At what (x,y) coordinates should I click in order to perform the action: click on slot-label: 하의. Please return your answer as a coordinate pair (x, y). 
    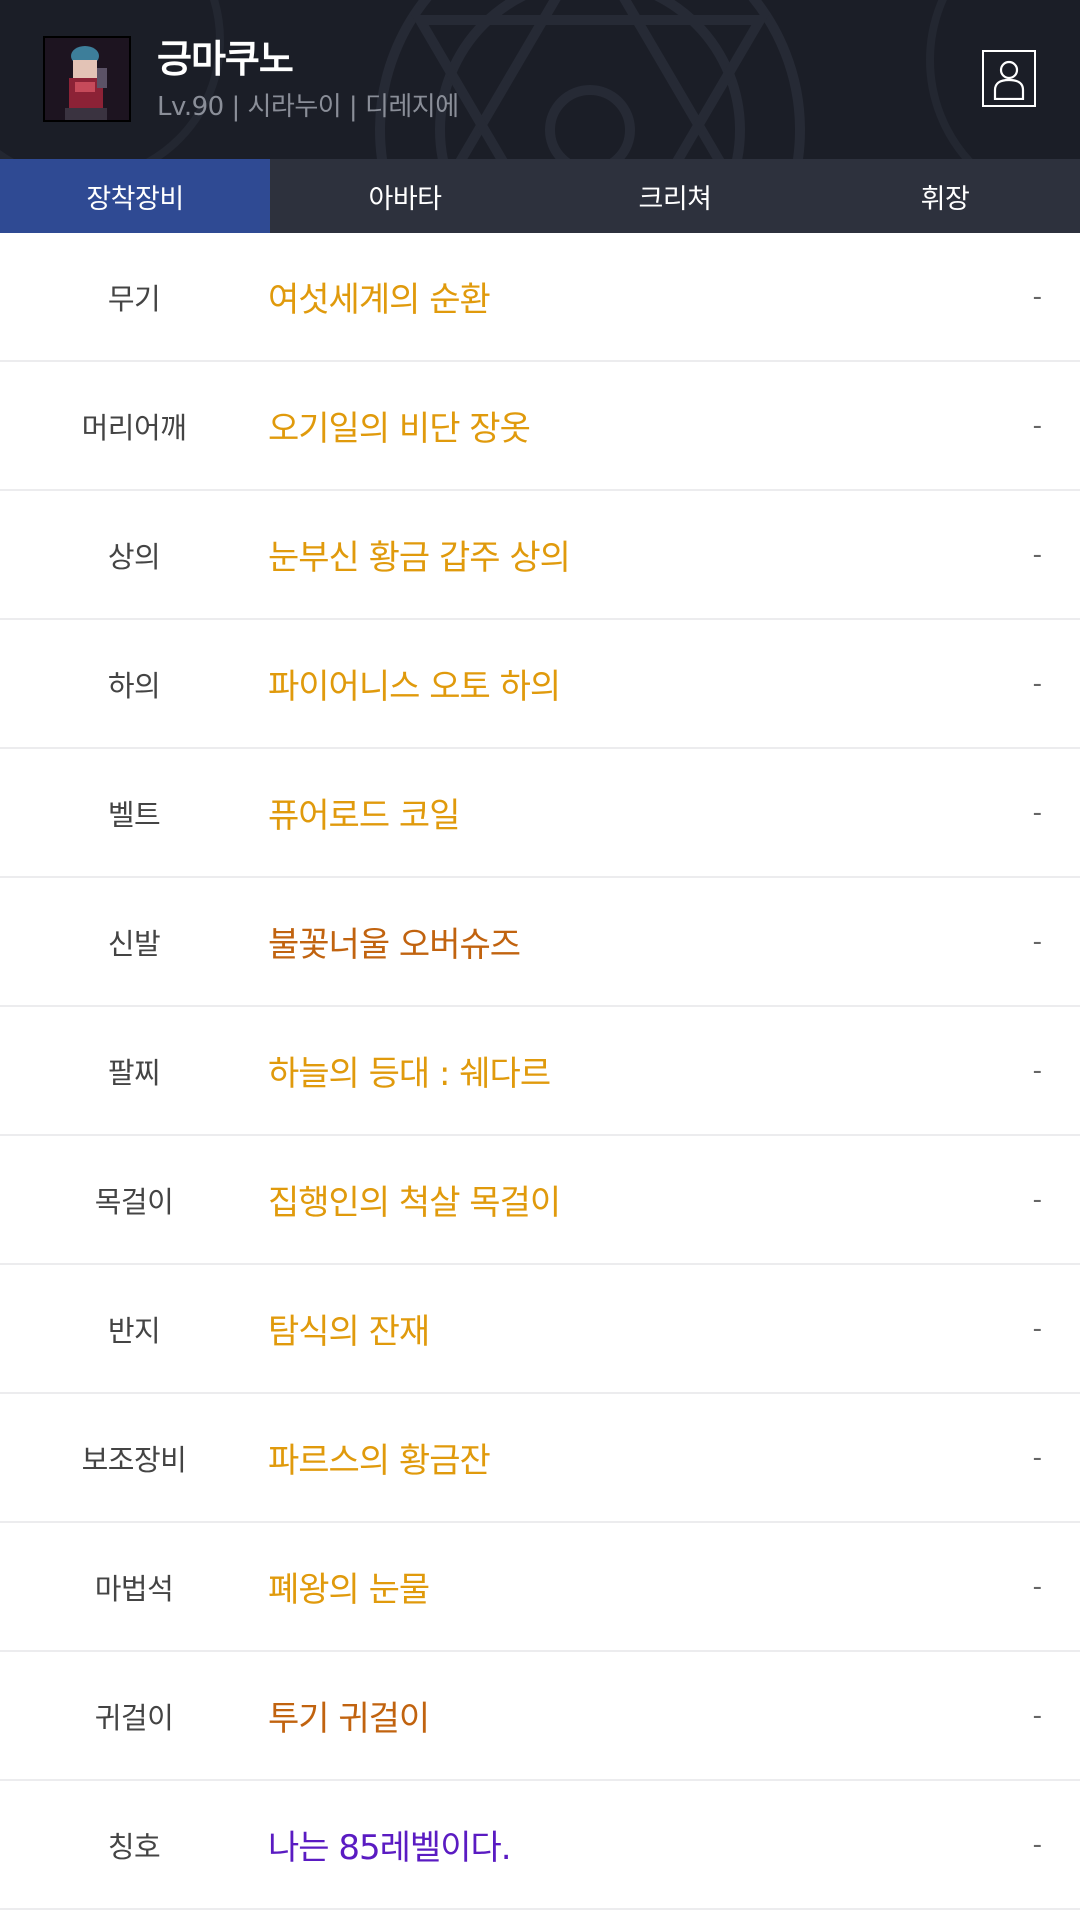
    Looking at the image, I should click on (134, 685).